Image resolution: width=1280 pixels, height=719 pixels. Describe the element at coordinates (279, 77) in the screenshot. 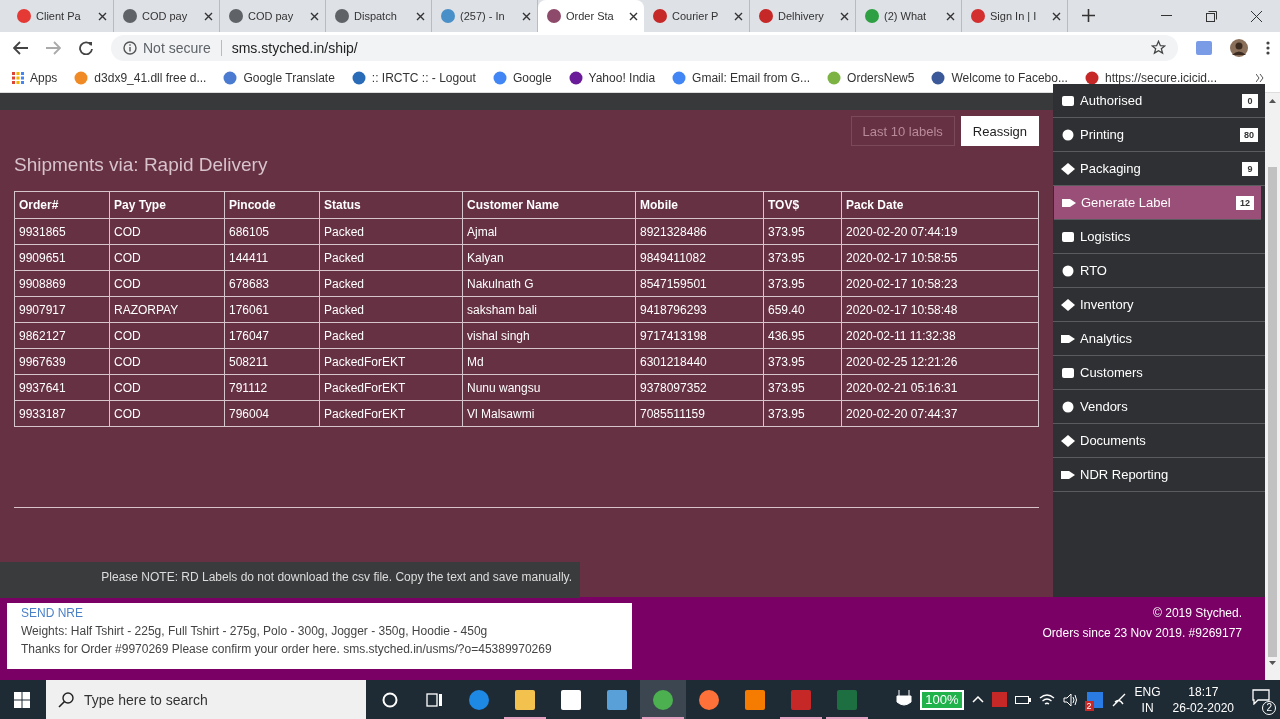

I see `bookmark: Google Translate` at that location.